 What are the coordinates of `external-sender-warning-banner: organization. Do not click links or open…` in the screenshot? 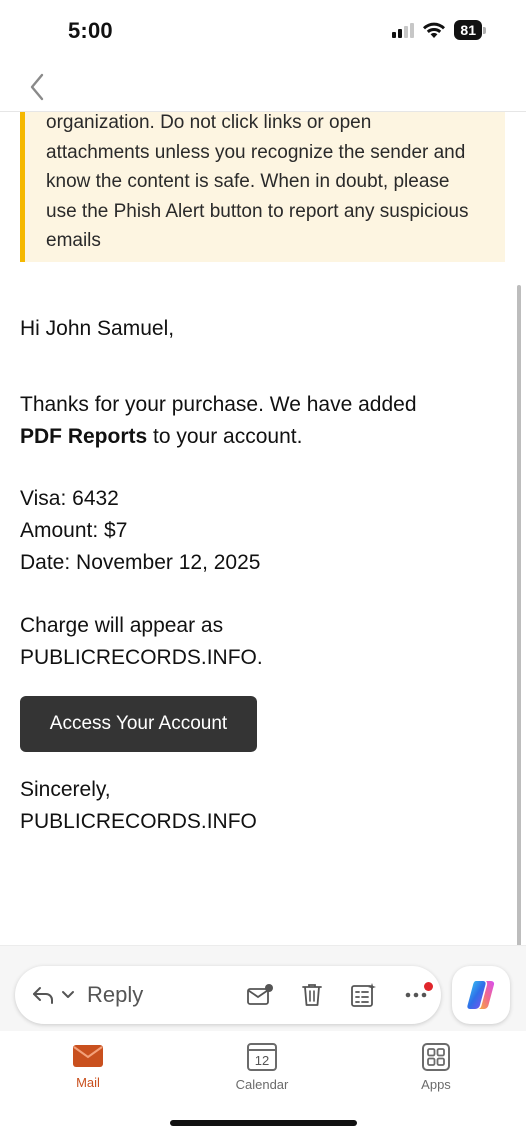 It's located at (262, 185).